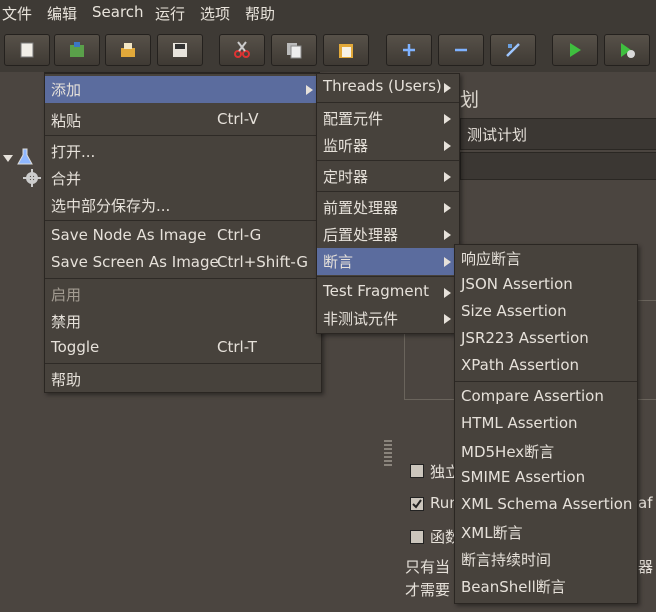 Image resolution: width=656 pixels, height=612 pixels. I want to click on menu-item-label: 响应断言, so click(491, 259).